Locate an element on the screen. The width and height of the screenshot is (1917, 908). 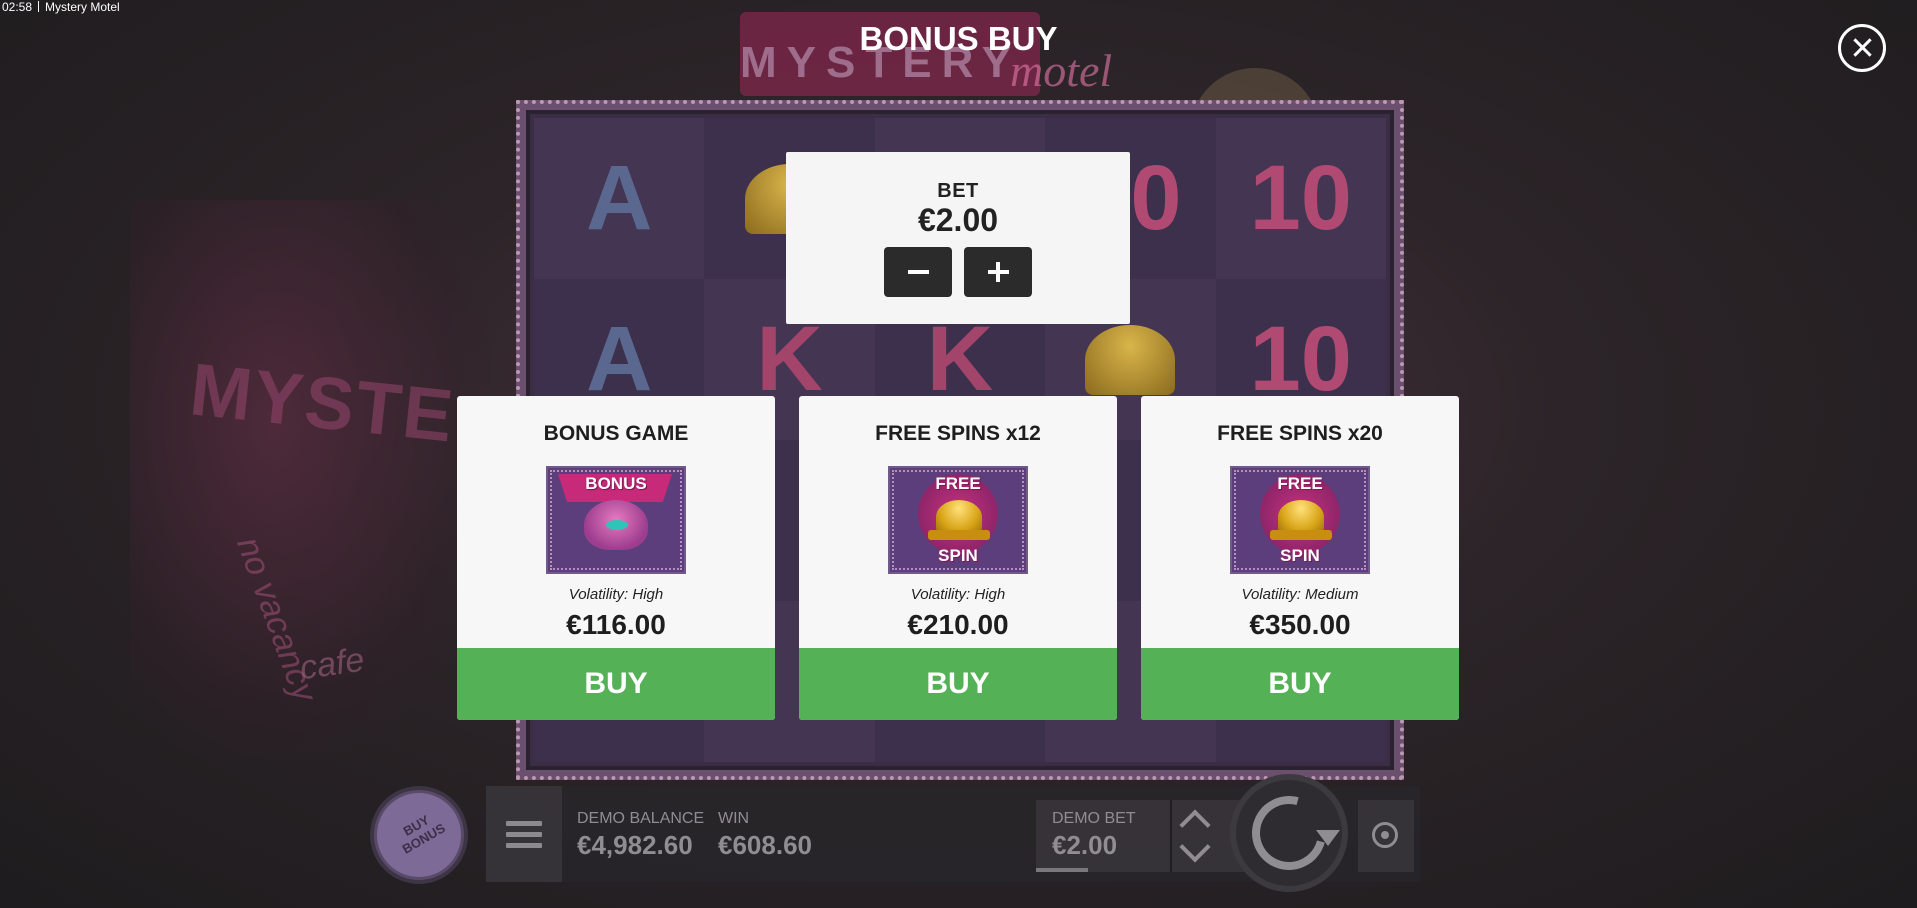
bet-value: €2.00 is located at coordinates (958, 220).